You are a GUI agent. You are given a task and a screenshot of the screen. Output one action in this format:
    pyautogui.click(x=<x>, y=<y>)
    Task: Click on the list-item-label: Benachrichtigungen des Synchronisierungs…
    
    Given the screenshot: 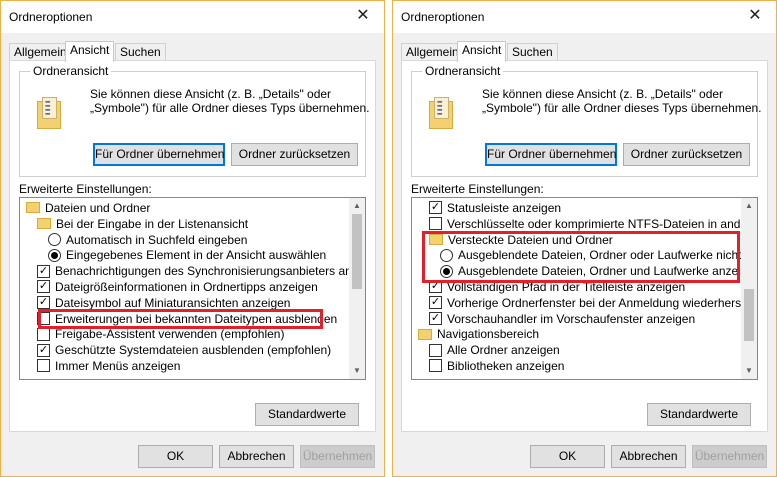 What is the action you would take?
    pyautogui.click(x=202, y=271)
    